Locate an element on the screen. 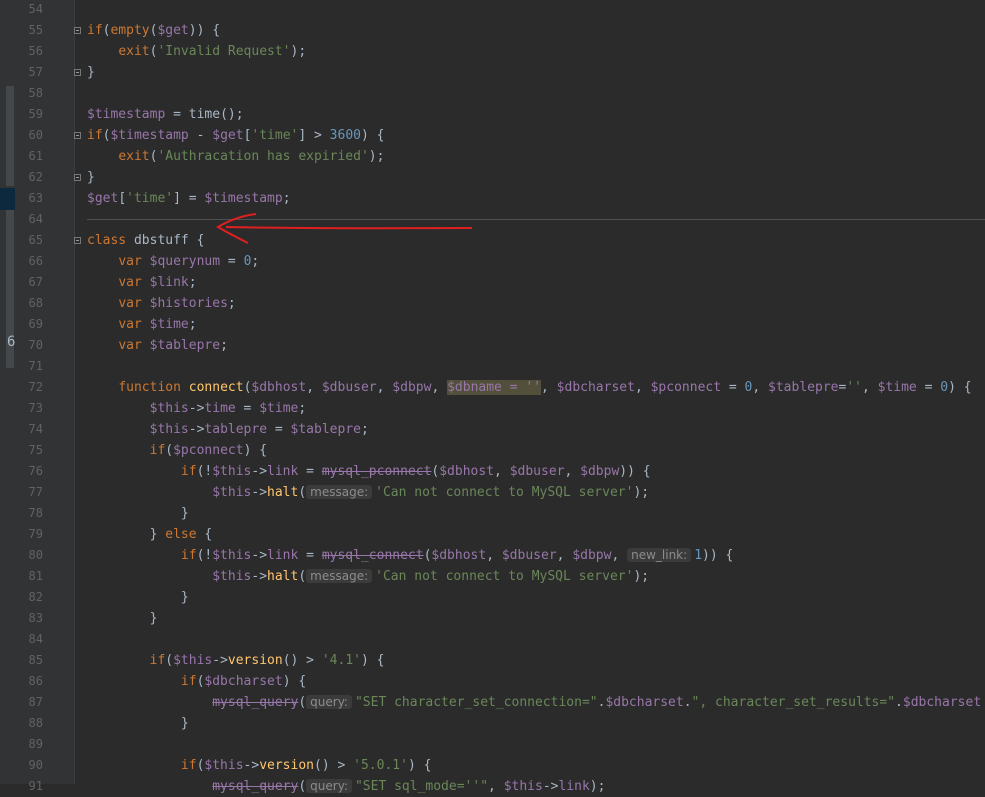 The image size is (985, 797). code-line: var $querynum = 0; is located at coordinates (536, 261).